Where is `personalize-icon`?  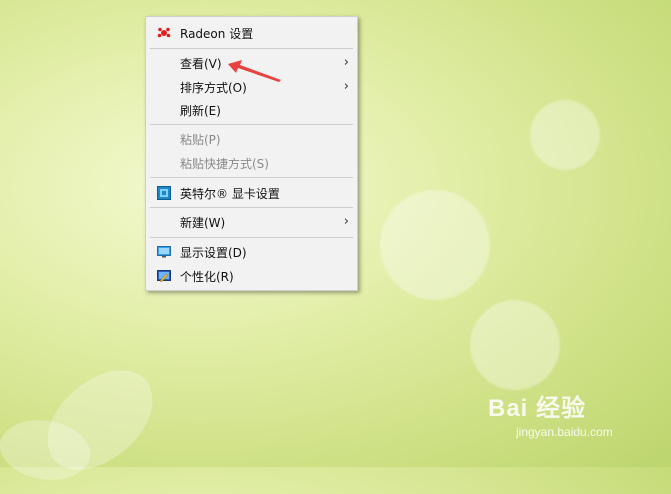
personalize-icon is located at coordinates (164, 276).